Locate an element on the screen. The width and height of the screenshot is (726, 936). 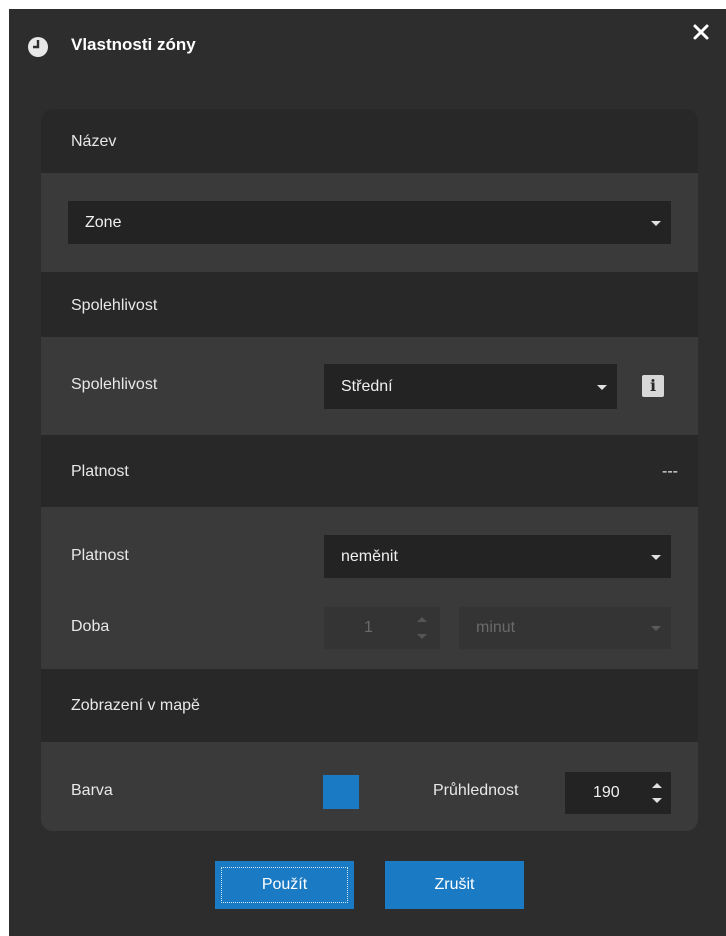
color-swatch is located at coordinates (341, 792).